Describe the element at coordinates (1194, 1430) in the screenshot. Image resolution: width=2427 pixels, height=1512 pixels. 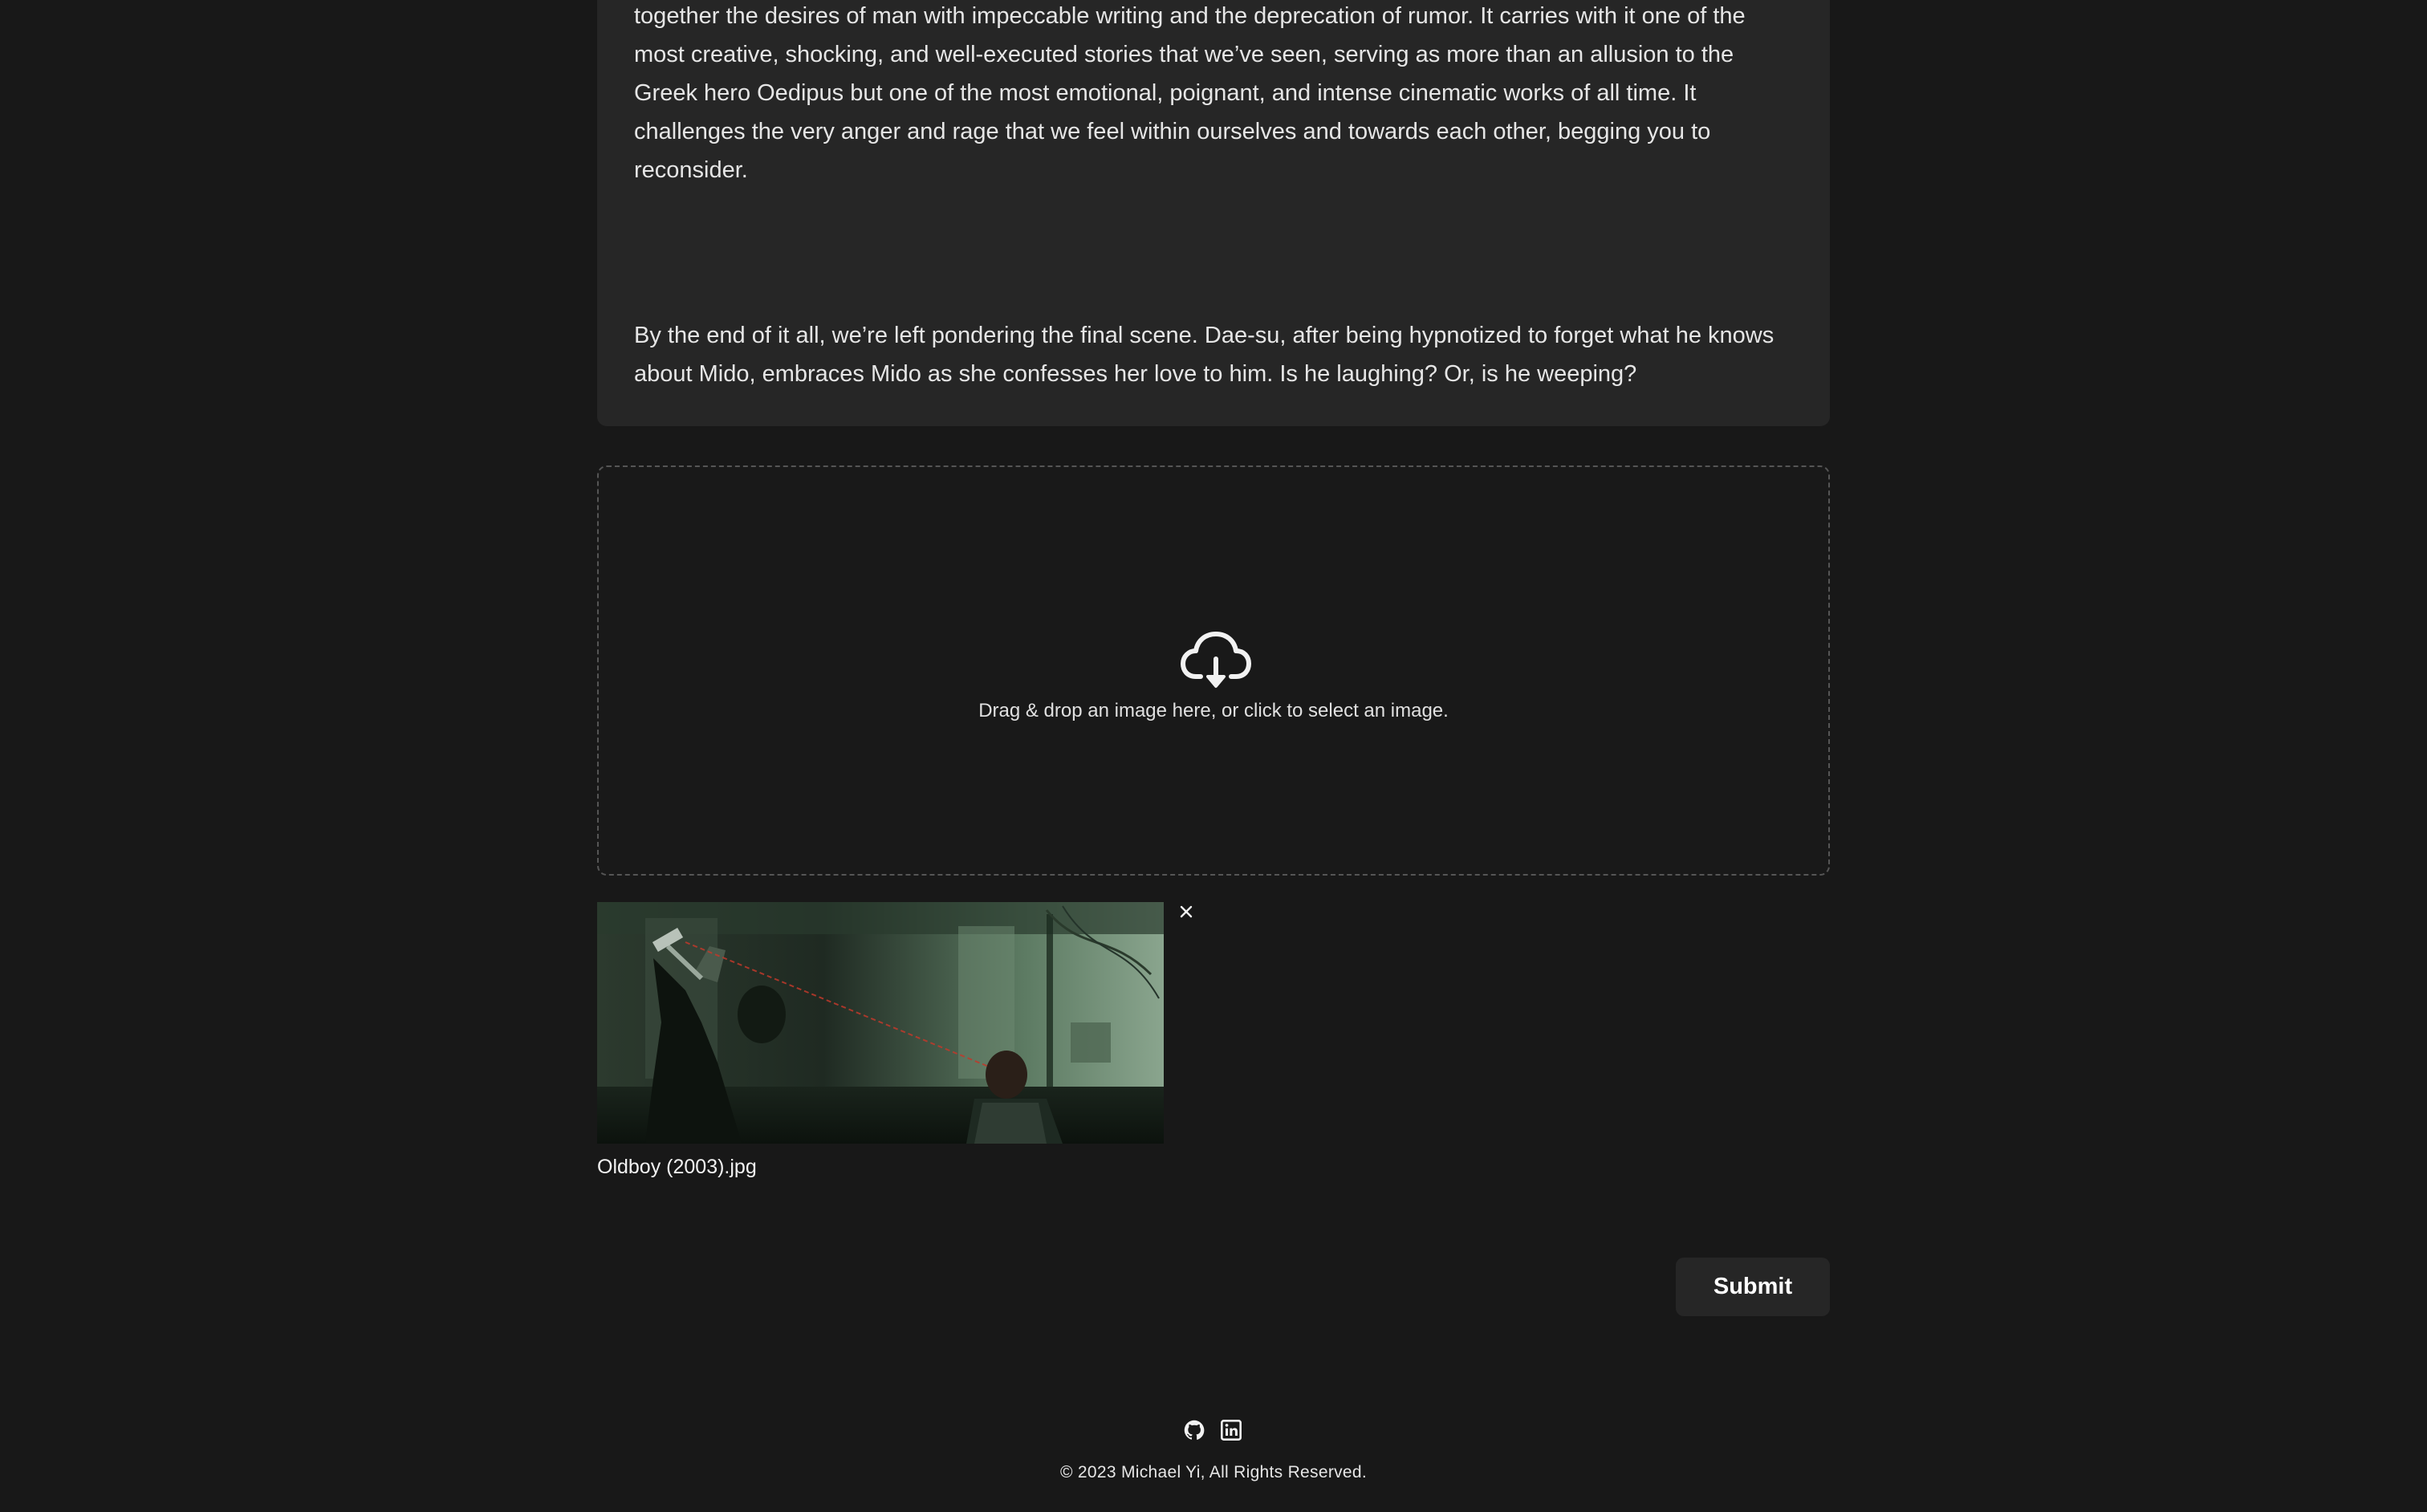
I see `github-icon` at that location.